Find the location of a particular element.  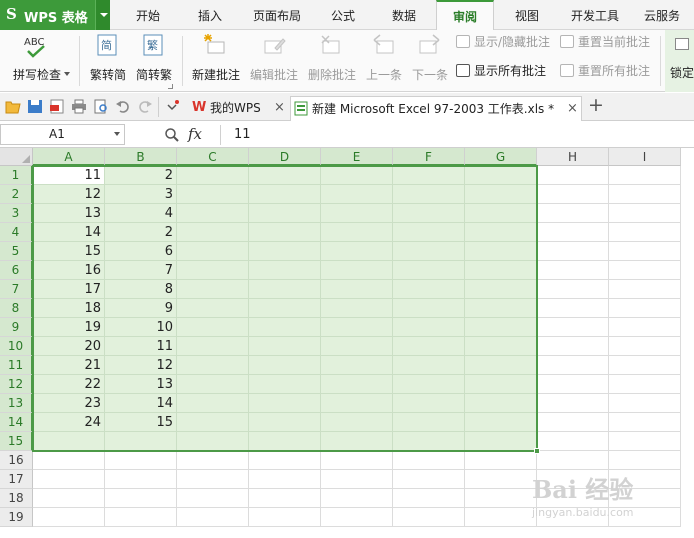

row-header: 13 is located at coordinates (16, 403).